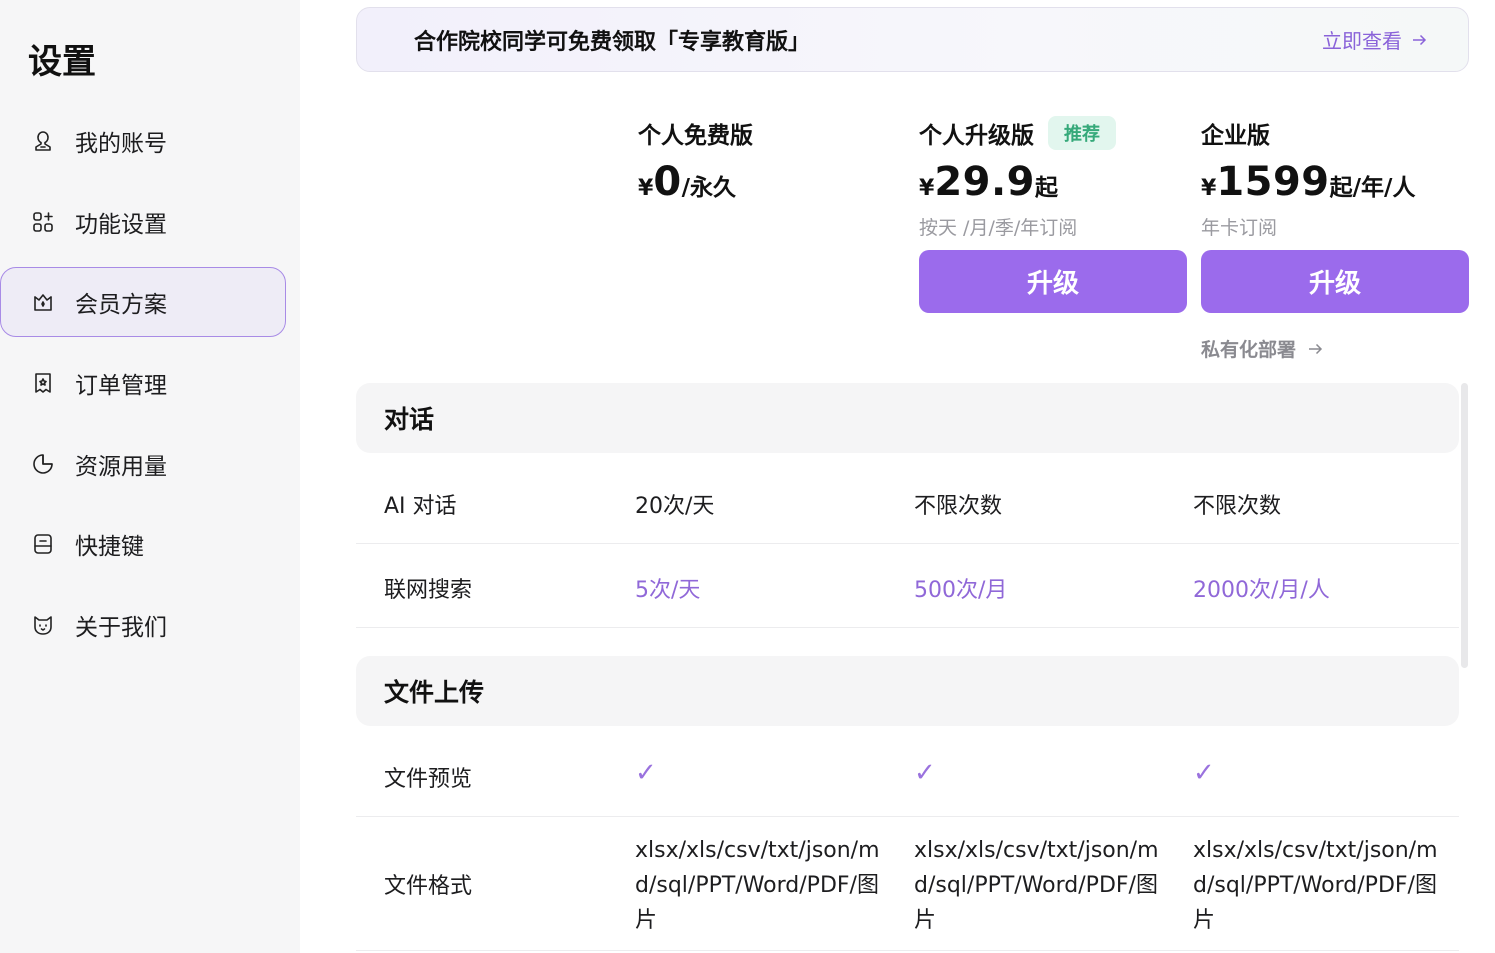  What do you see at coordinates (675, 506) in the screenshot?
I see `feature-value-free: 20次/天` at bounding box center [675, 506].